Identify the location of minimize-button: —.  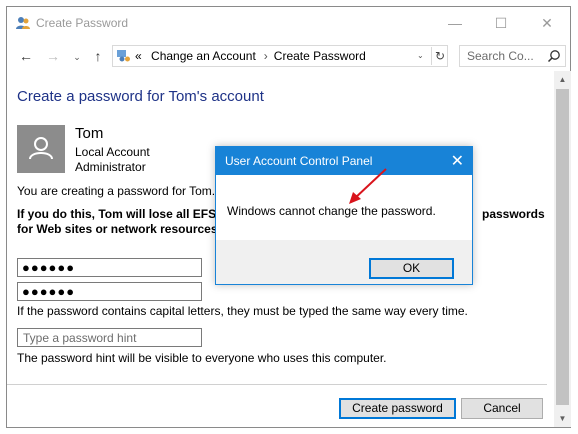
(455, 23).